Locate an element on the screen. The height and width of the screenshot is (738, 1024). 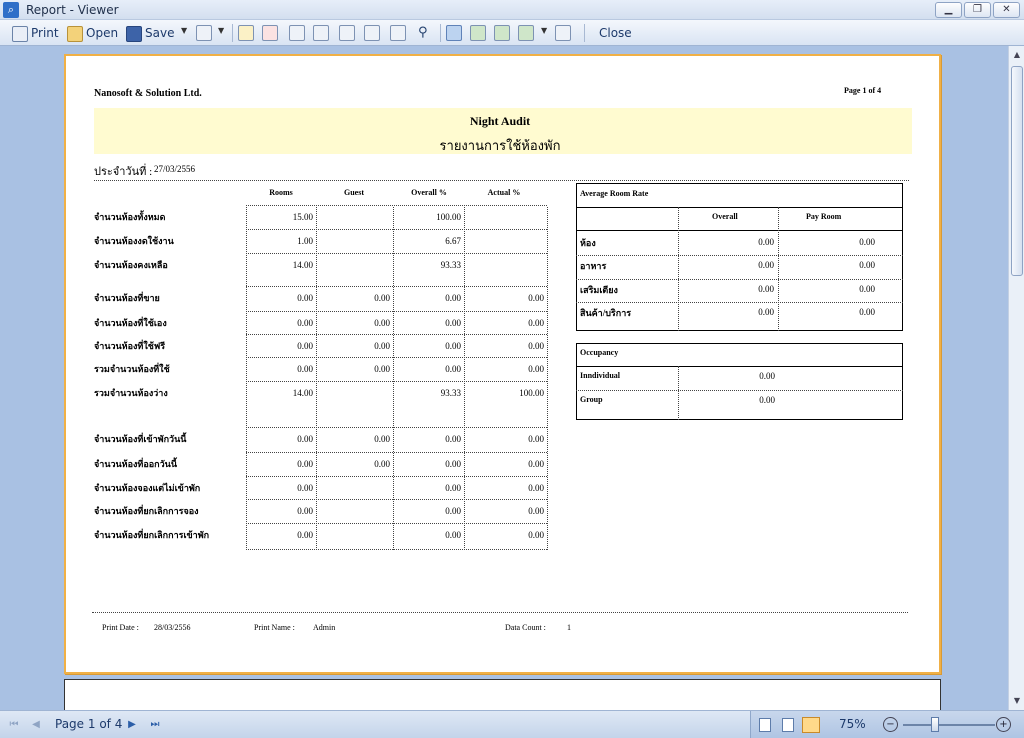
two-page-view-icon is located at coordinates (788, 725).